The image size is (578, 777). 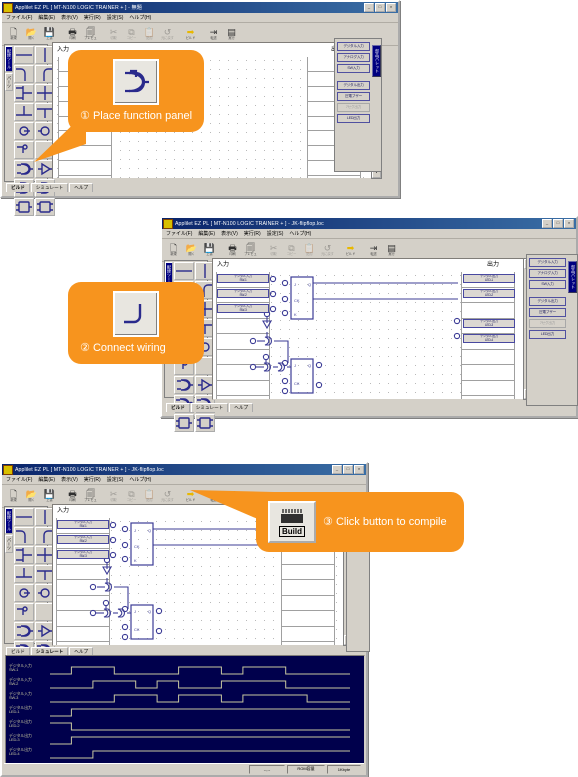 What do you see at coordinates (489, 339) in the screenshot?
I see `io-chip: デジタル出力 LED-4` at bounding box center [489, 339].